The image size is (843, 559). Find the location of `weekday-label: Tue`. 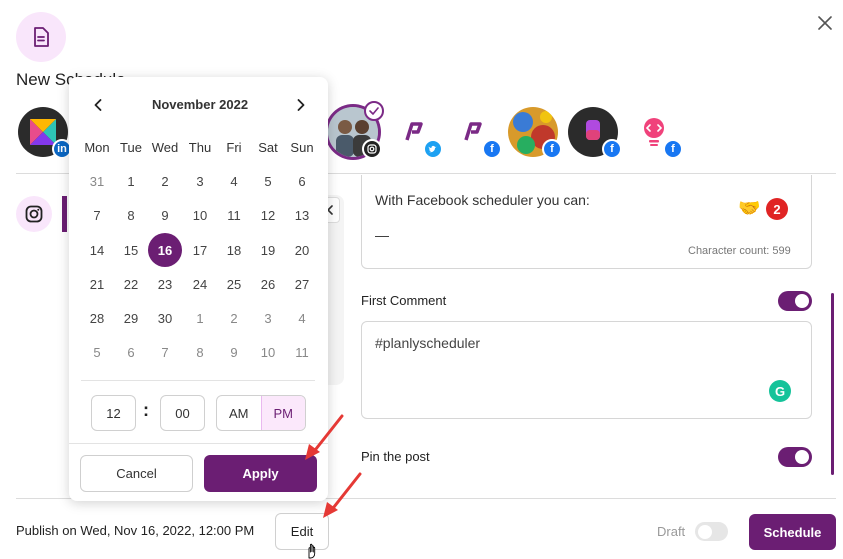

weekday-label: Tue is located at coordinates (131, 147).